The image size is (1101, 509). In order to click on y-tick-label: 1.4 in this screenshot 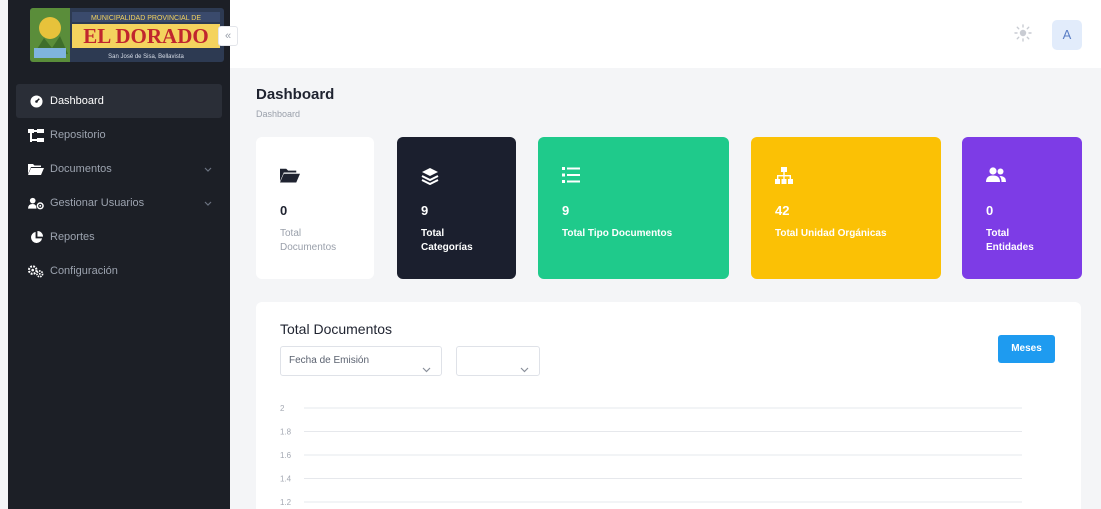, I will do `click(286, 479)`.